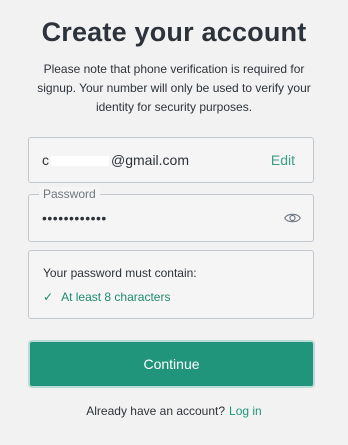  What do you see at coordinates (150, 160) in the screenshot?
I see `email-domain: @gmail.com` at bounding box center [150, 160].